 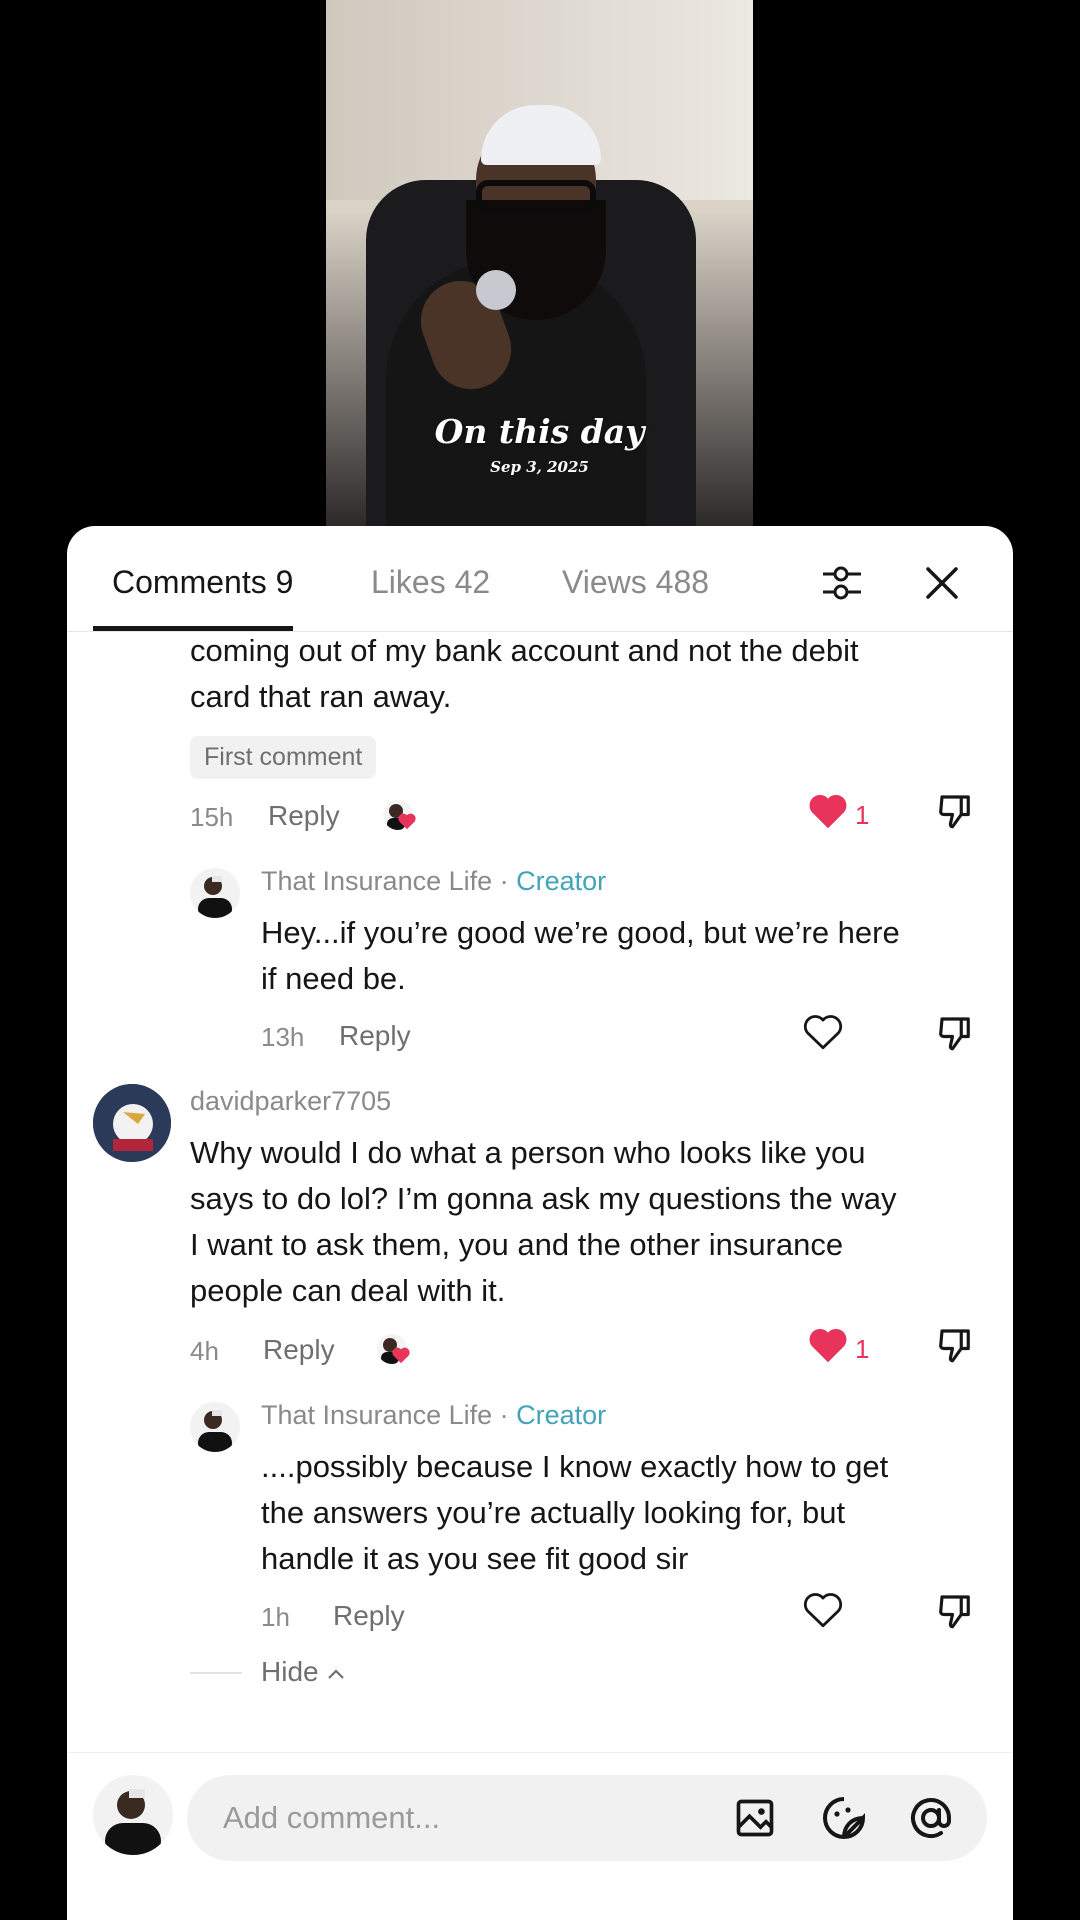 I want to click on image-icon, so click(x=755, y=1818).